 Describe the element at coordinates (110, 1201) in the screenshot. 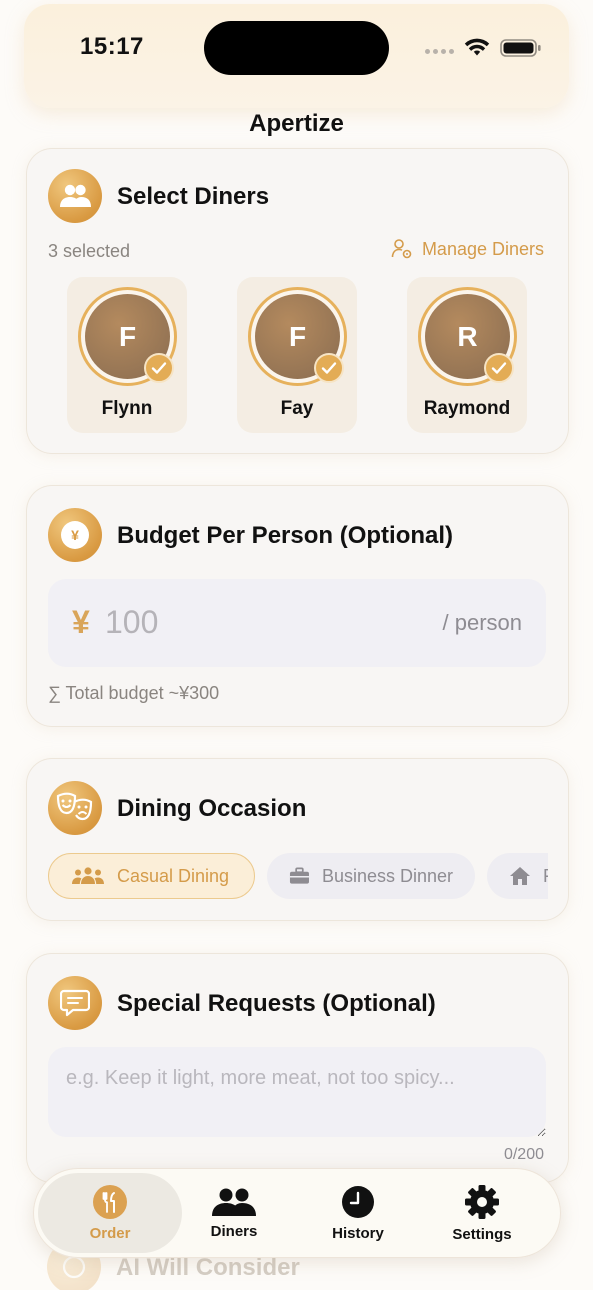

I see `fork-knife-icon` at that location.